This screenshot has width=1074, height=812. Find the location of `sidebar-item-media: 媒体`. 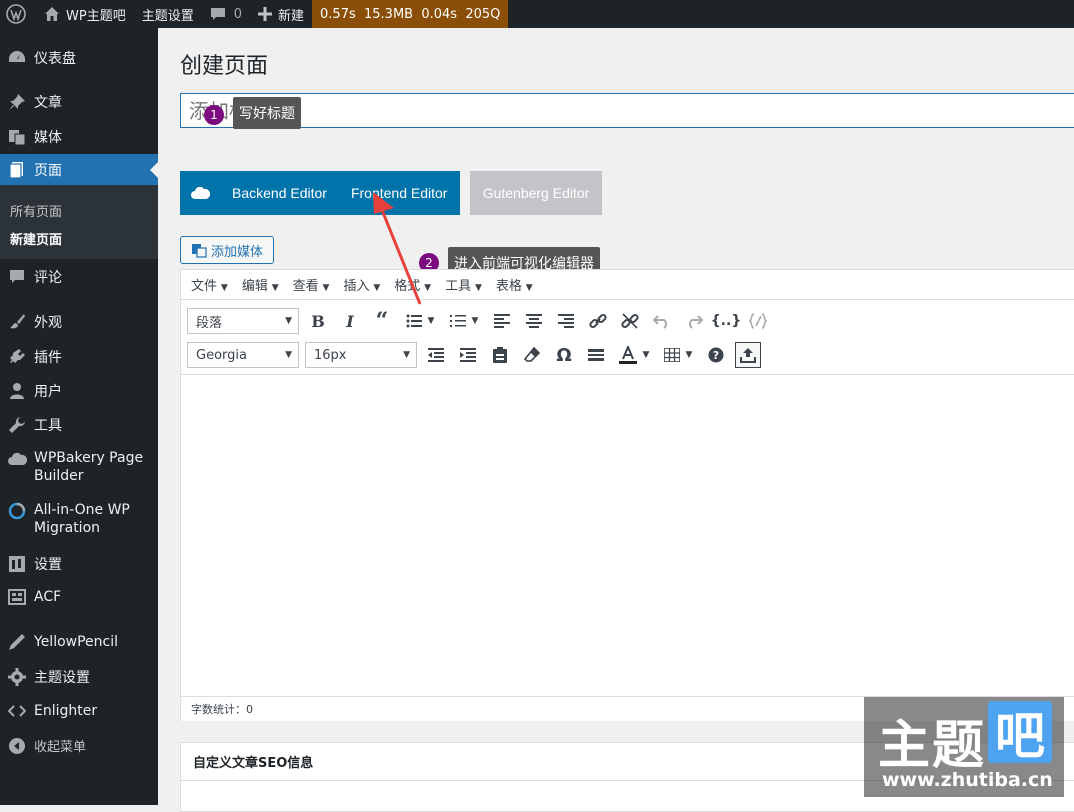

sidebar-item-media: 媒体 is located at coordinates (79, 137).